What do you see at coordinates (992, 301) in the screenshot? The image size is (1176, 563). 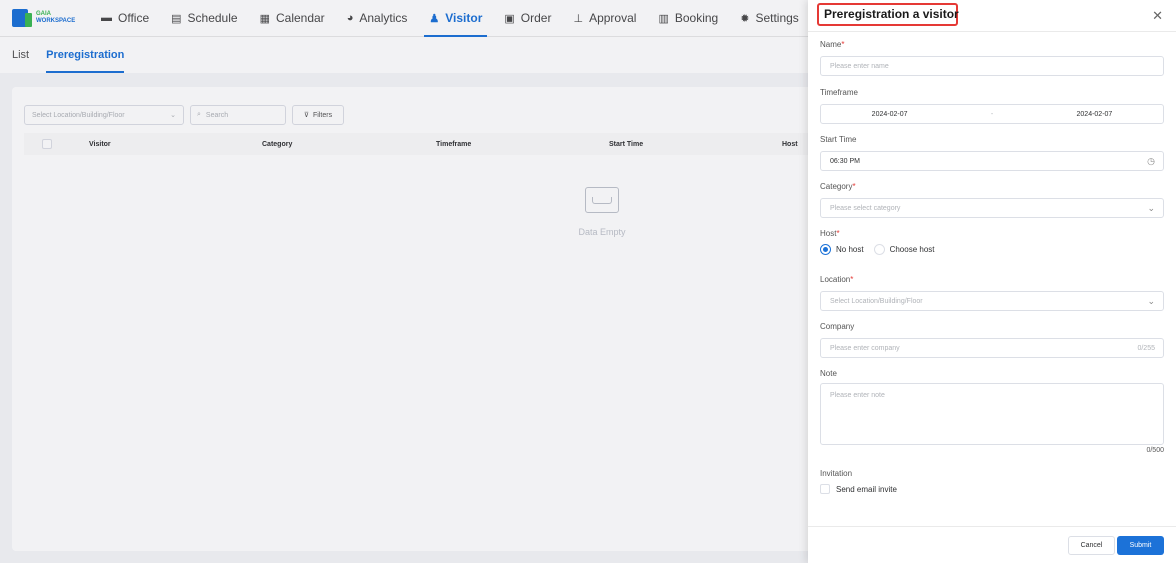 I see `location-drawer-select: Select Location/Building/Floor ⌄` at bounding box center [992, 301].